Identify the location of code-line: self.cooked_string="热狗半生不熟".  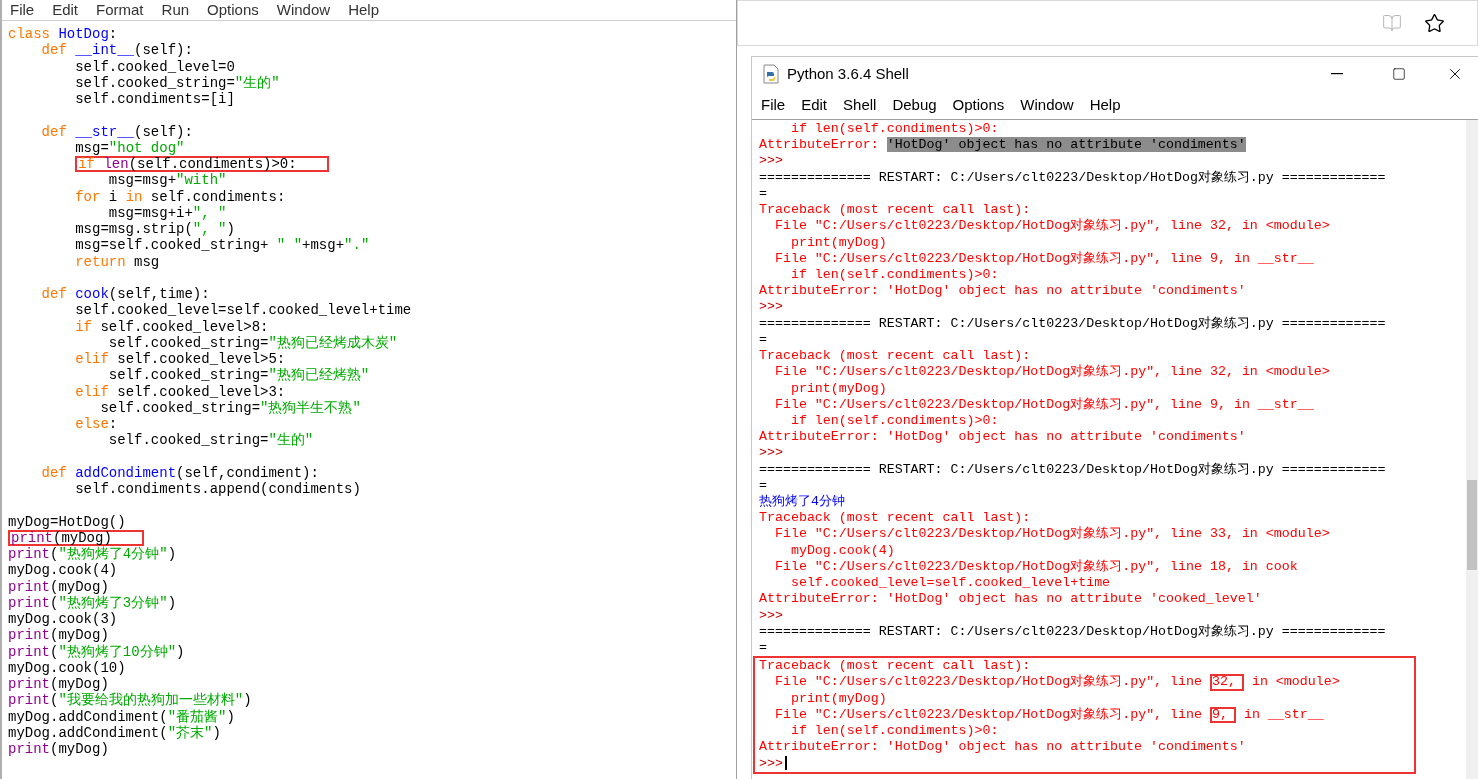
(230, 407).